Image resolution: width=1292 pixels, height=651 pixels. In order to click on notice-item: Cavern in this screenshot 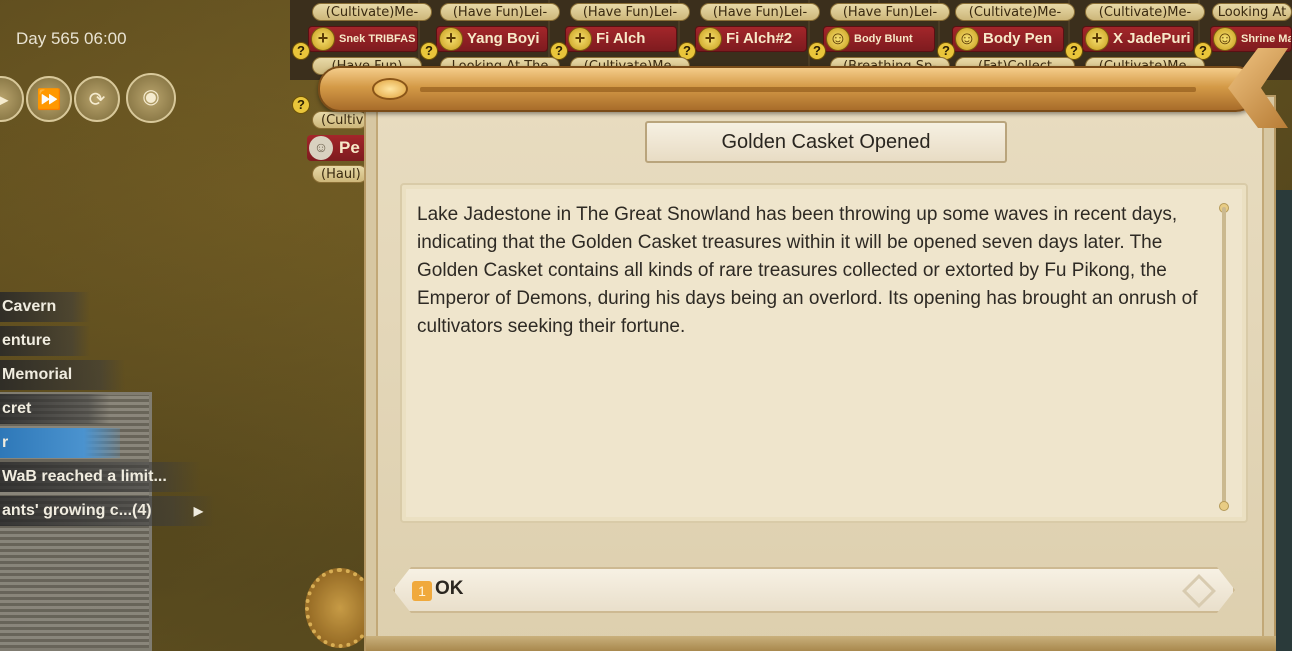, I will do `click(45, 307)`.